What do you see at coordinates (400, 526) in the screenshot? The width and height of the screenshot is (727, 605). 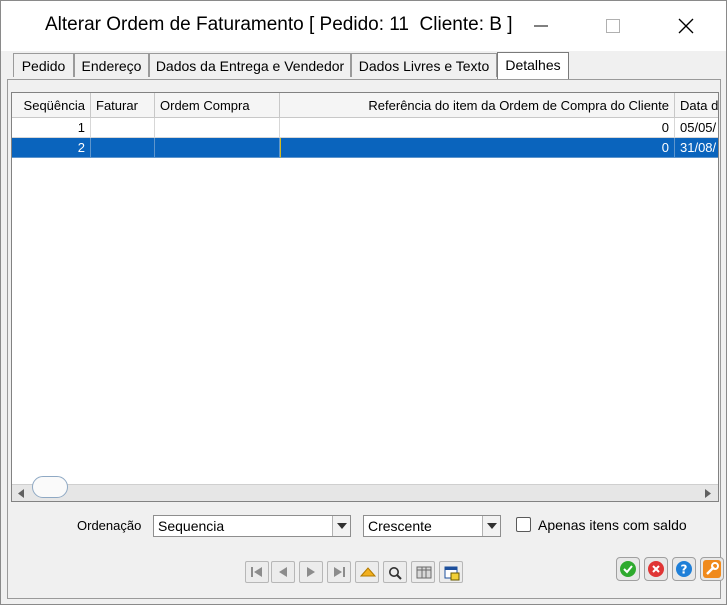 I see `sort-direction-value: Crescente` at bounding box center [400, 526].